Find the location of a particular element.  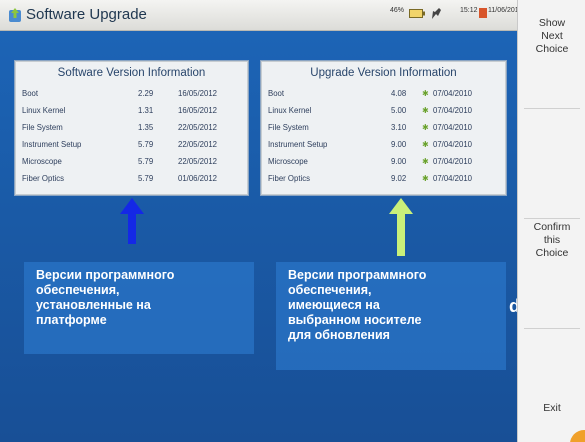

component-date: 01/06/2012 is located at coordinates (198, 178).